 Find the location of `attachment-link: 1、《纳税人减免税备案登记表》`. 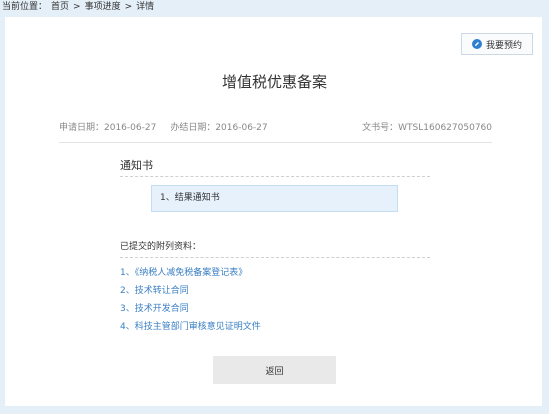

attachment-link: 1、《纳税人减免税备案登记表》 is located at coordinates (183, 273).